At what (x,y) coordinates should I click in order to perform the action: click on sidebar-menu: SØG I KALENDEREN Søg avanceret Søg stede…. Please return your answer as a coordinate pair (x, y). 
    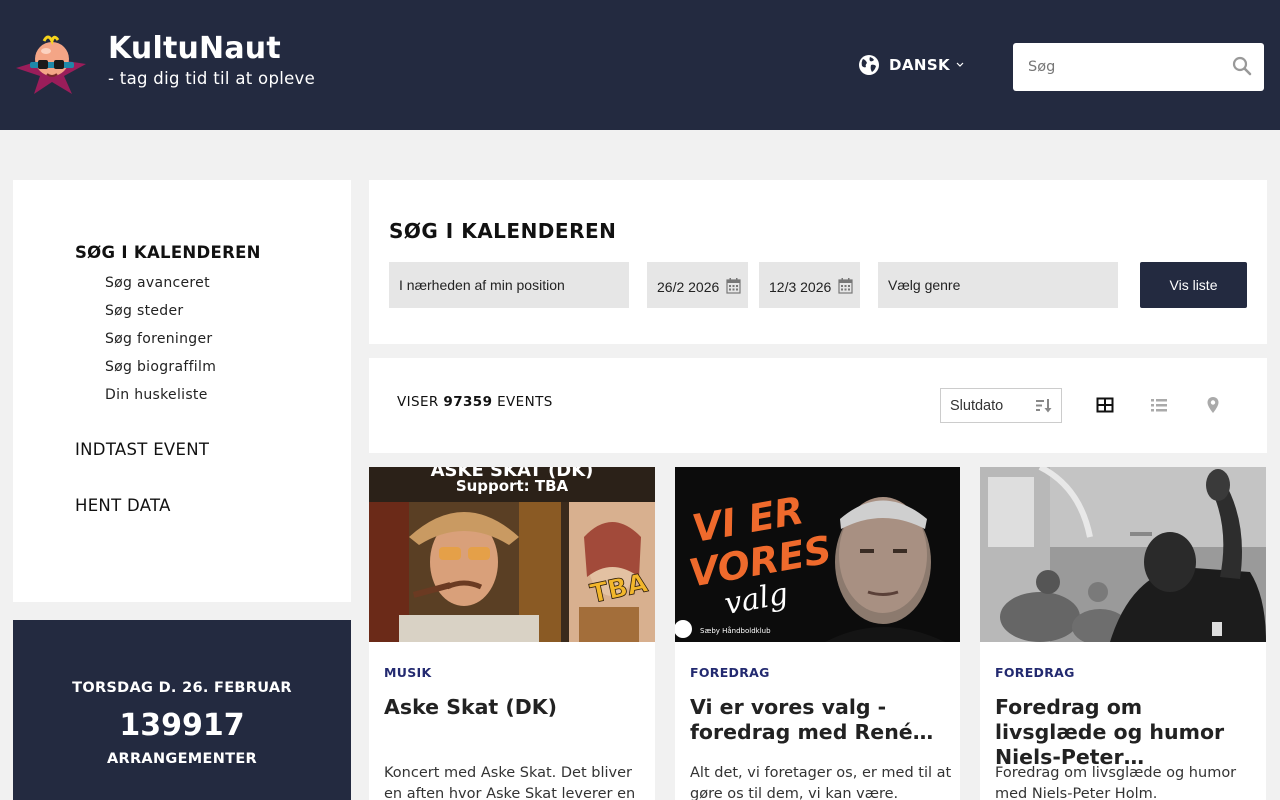
    Looking at the image, I should click on (182, 391).